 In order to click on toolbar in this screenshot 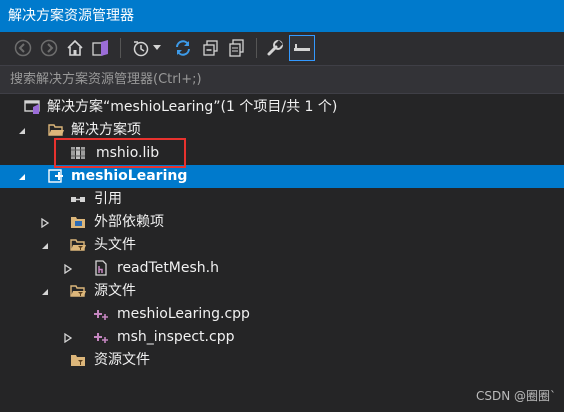, I will do `click(282, 49)`.